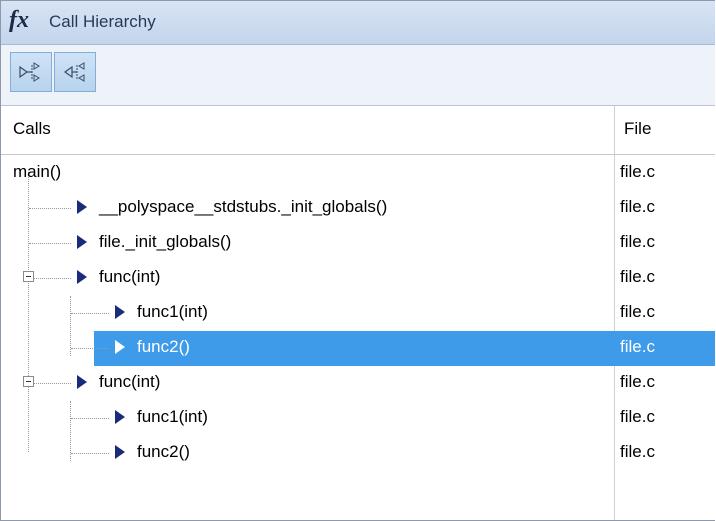  What do you see at coordinates (637, 129) in the screenshot?
I see `column-header-file: File` at bounding box center [637, 129].